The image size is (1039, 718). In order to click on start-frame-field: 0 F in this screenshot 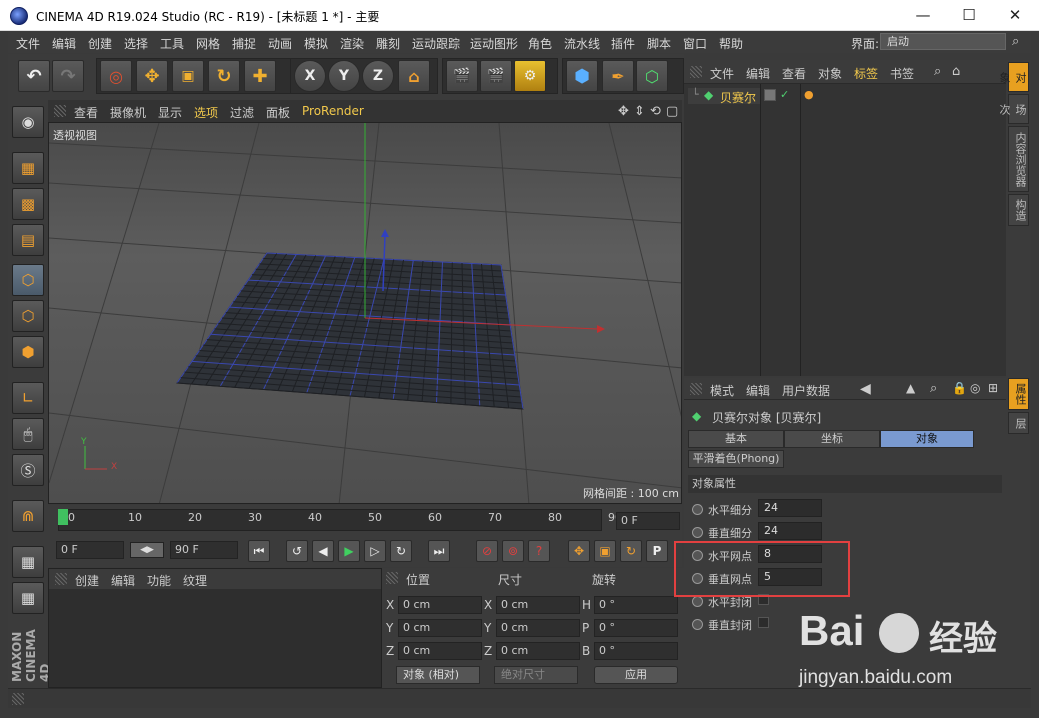, I will do `click(90, 550)`.